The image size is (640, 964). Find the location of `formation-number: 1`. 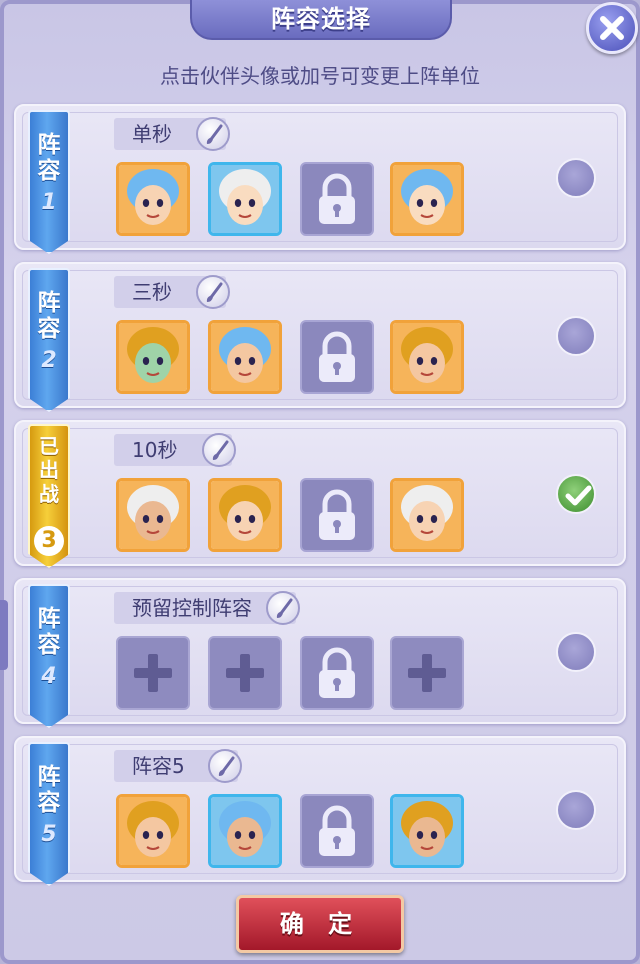

formation-number: 1 is located at coordinates (49, 202).